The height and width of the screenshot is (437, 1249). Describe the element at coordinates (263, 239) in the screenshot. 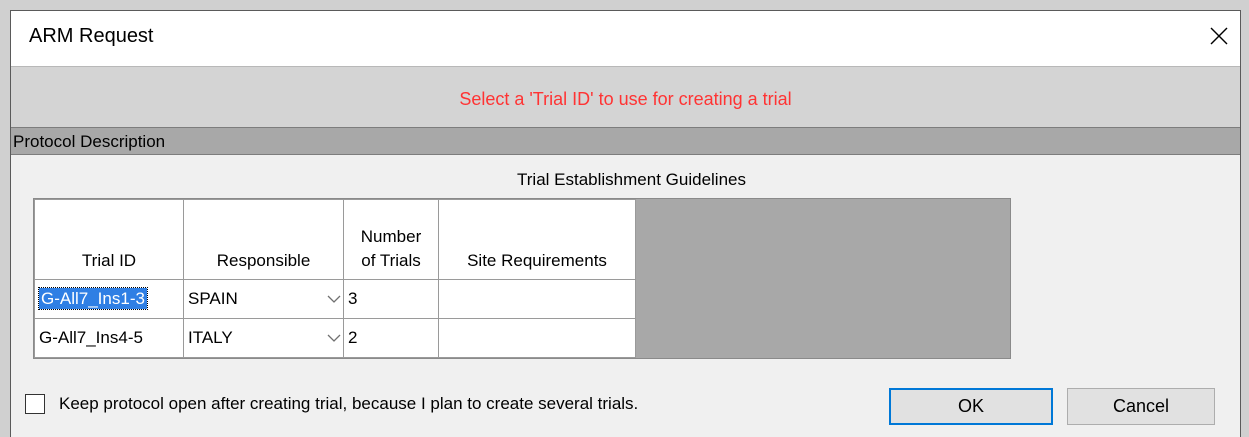

I see `column-header-responsible: Responsible` at that location.